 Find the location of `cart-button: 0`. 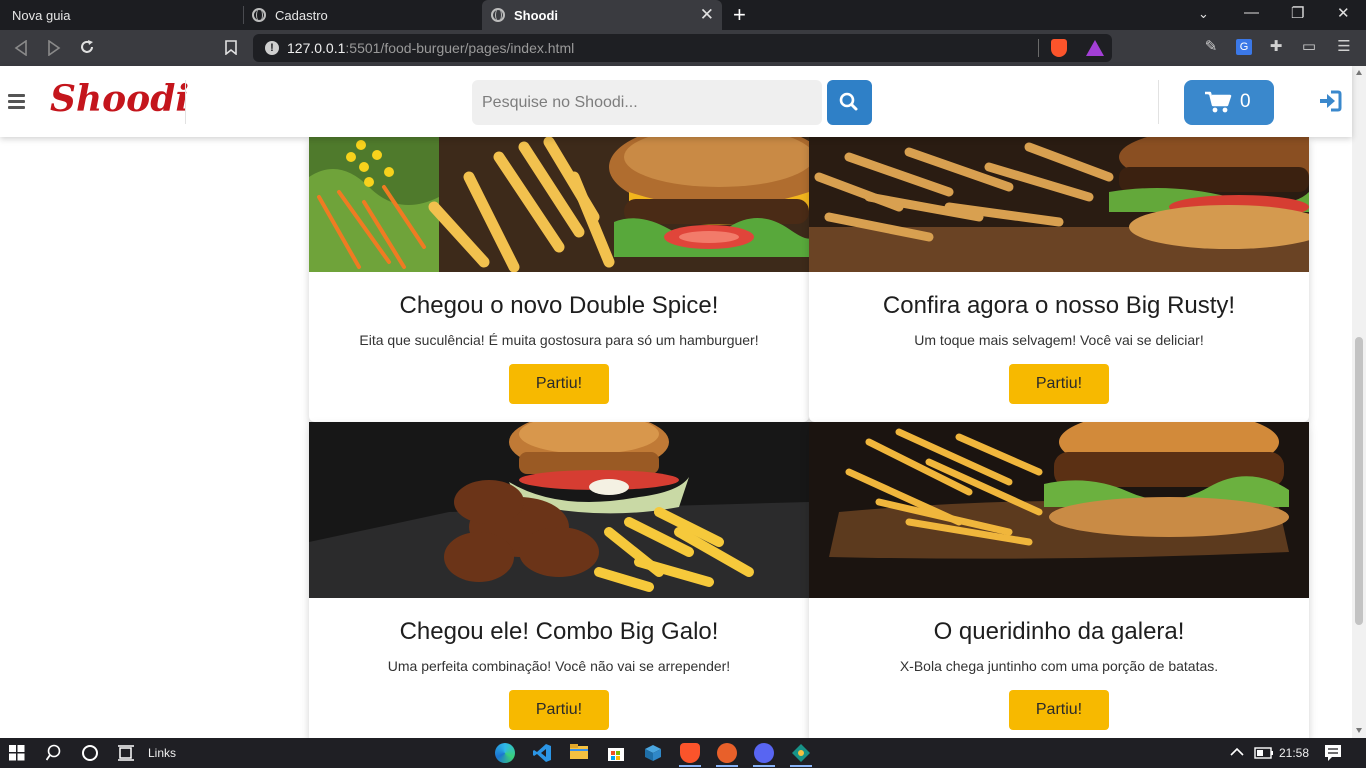

cart-button: 0 is located at coordinates (1229, 102).